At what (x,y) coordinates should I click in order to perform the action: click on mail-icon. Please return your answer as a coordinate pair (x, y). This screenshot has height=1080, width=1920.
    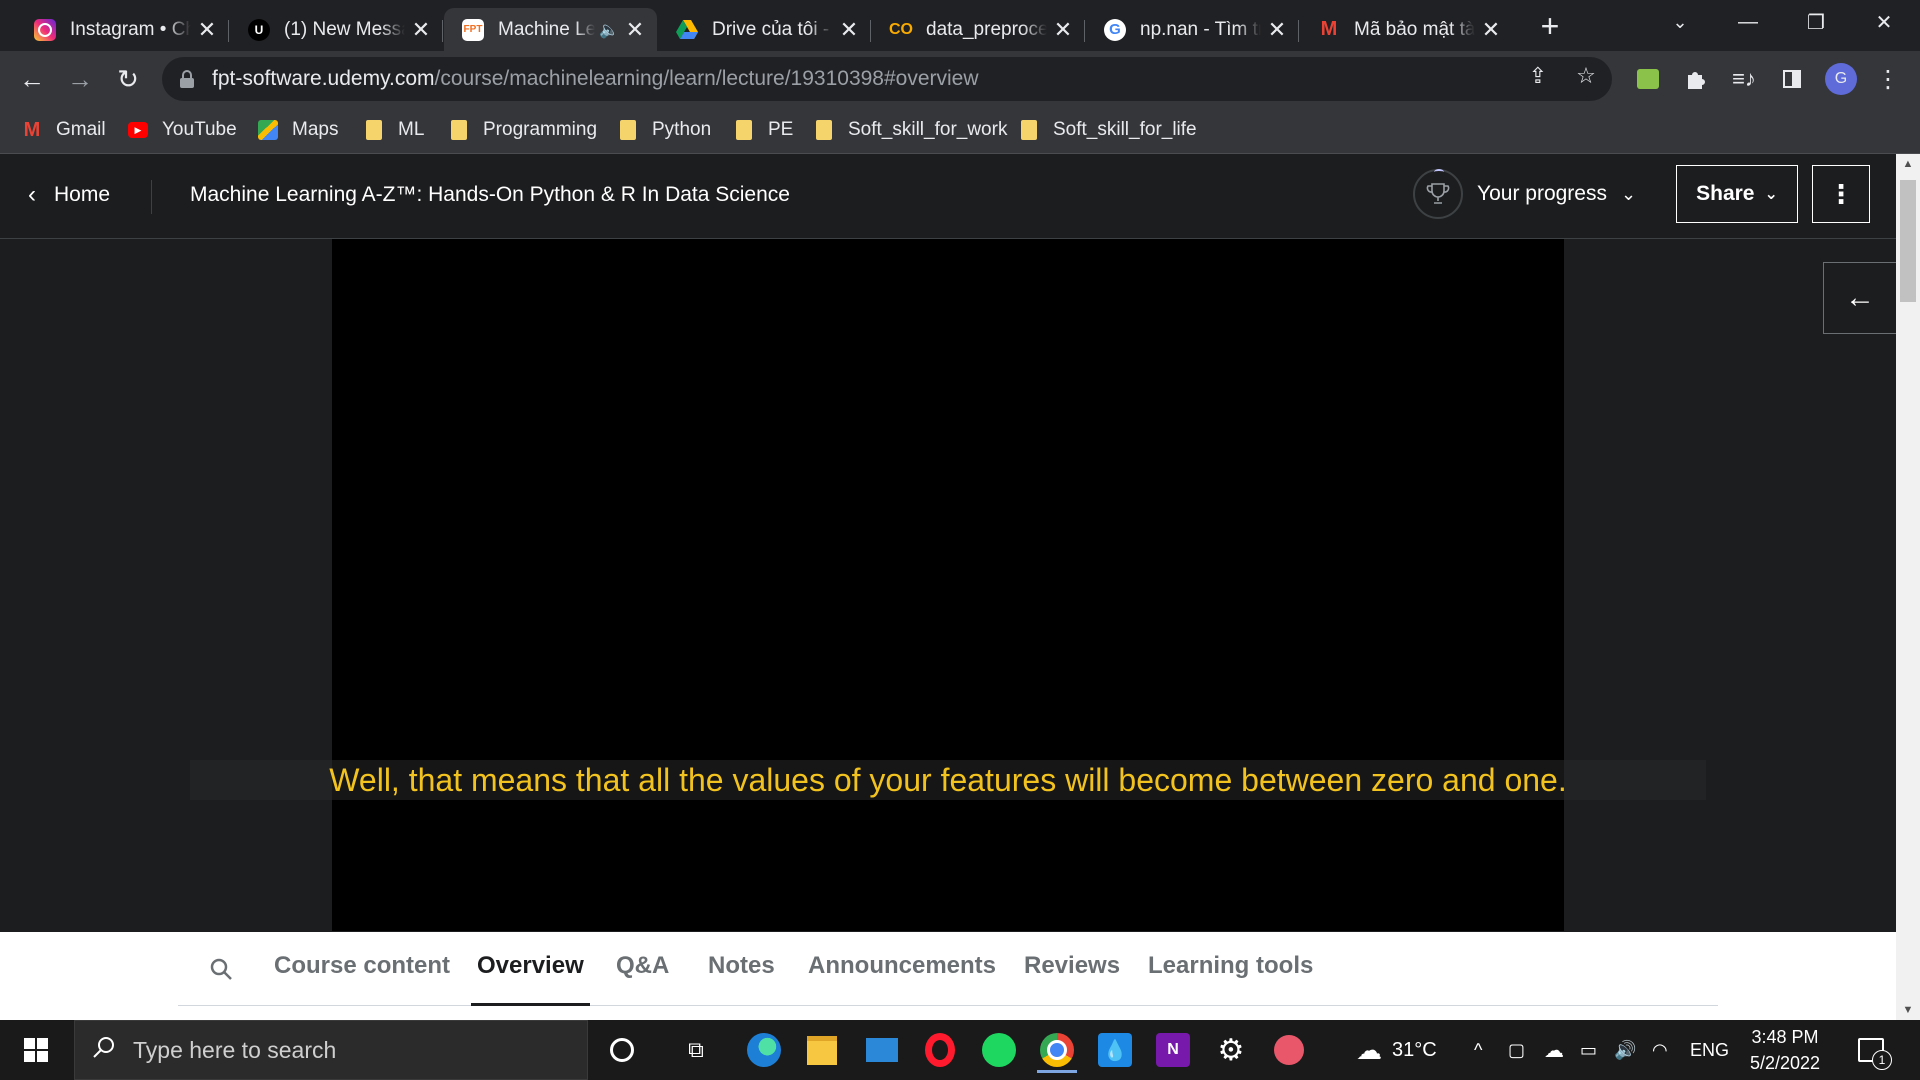
    Looking at the image, I should click on (882, 1050).